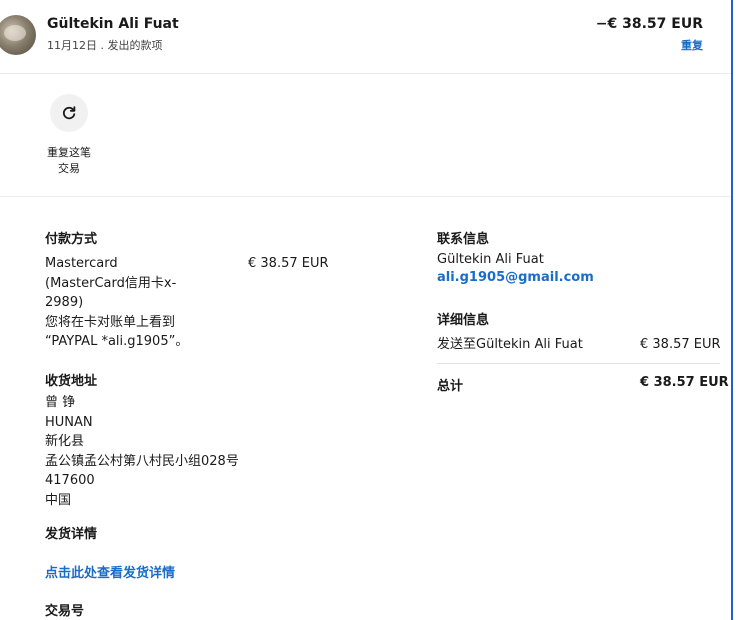  I want to click on payment-method-line: (MasterCard信用卡x-, so click(111, 283).